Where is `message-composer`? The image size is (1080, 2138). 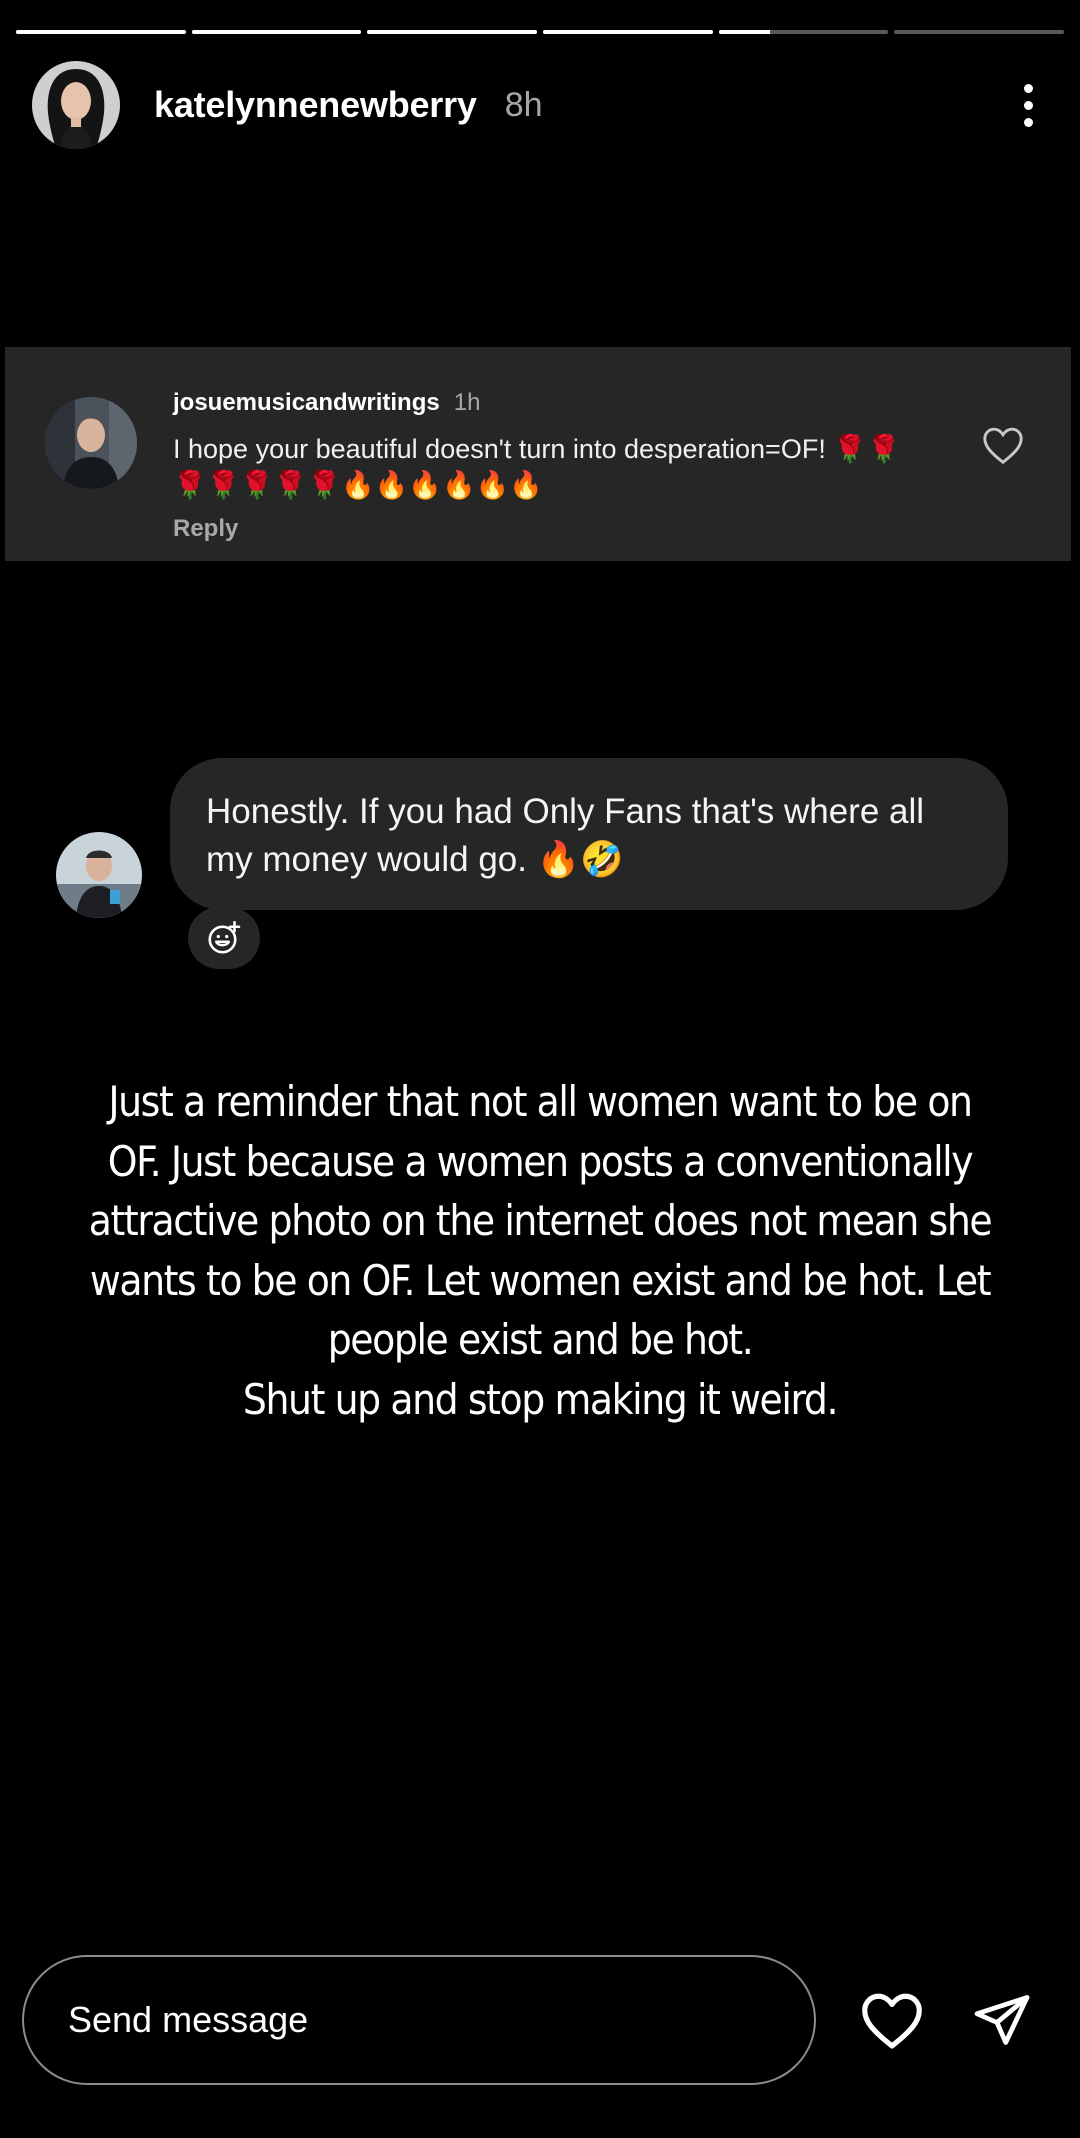
message-composer is located at coordinates (419, 2020).